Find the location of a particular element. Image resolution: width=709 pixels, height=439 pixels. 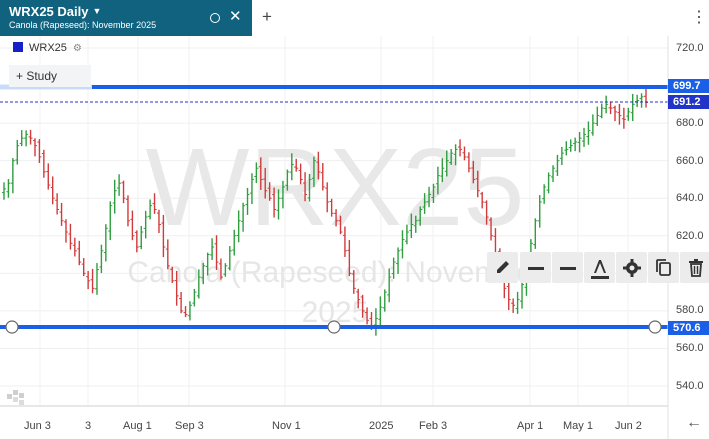

copy-icon is located at coordinates (663, 267).